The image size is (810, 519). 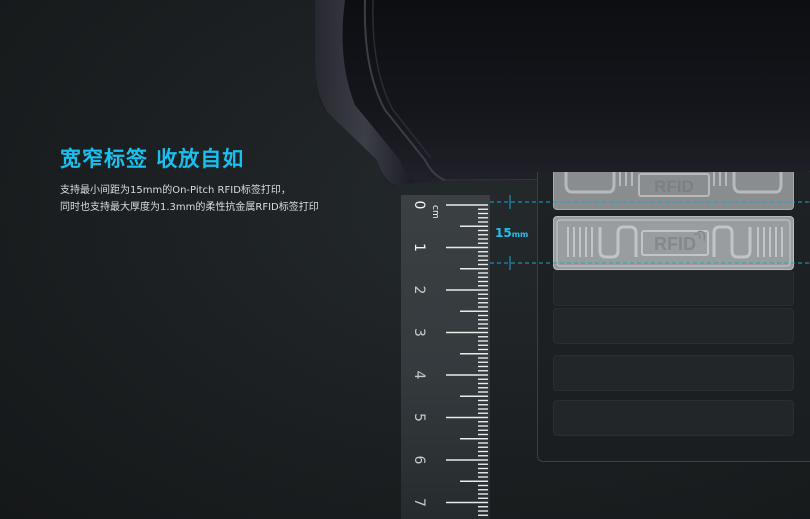 I want to click on ruler-number: 5, so click(x=419, y=417).